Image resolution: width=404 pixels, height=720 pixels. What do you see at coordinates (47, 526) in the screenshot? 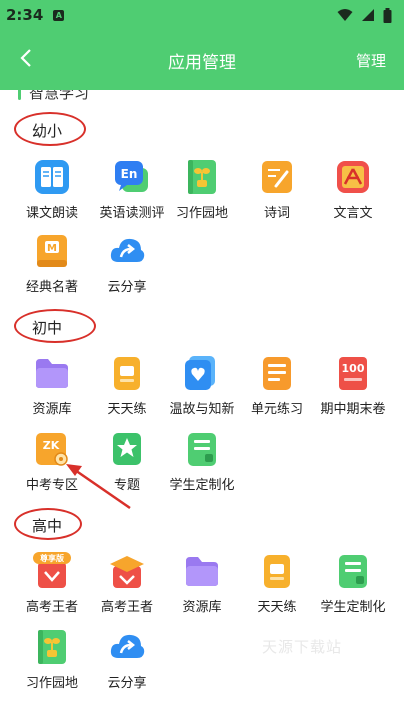
I see `section-label-high: 高中` at bounding box center [47, 526].